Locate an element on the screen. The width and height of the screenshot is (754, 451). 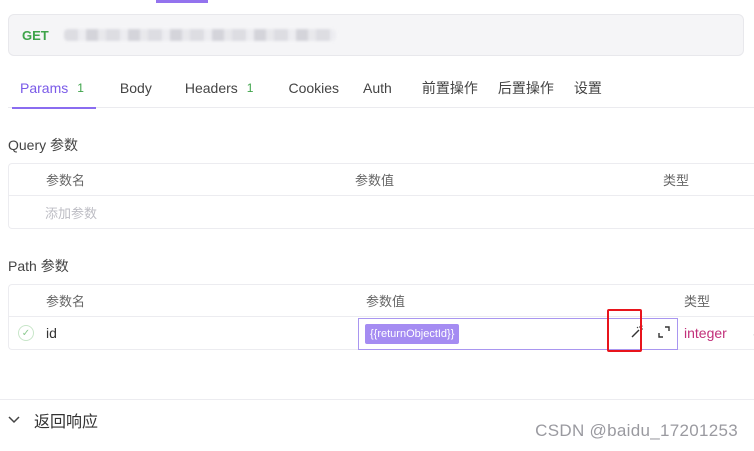
expand-icon is located at coordinates (664, 332).